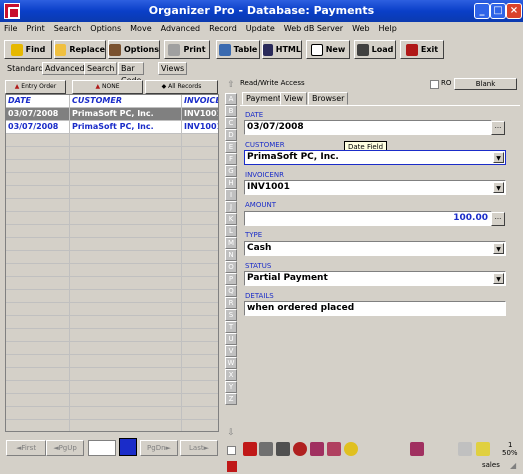 Image resolution: width=523 pixels, height=474 pixels. I want to click on alphabet-letter-h: H, so click(231, 183).